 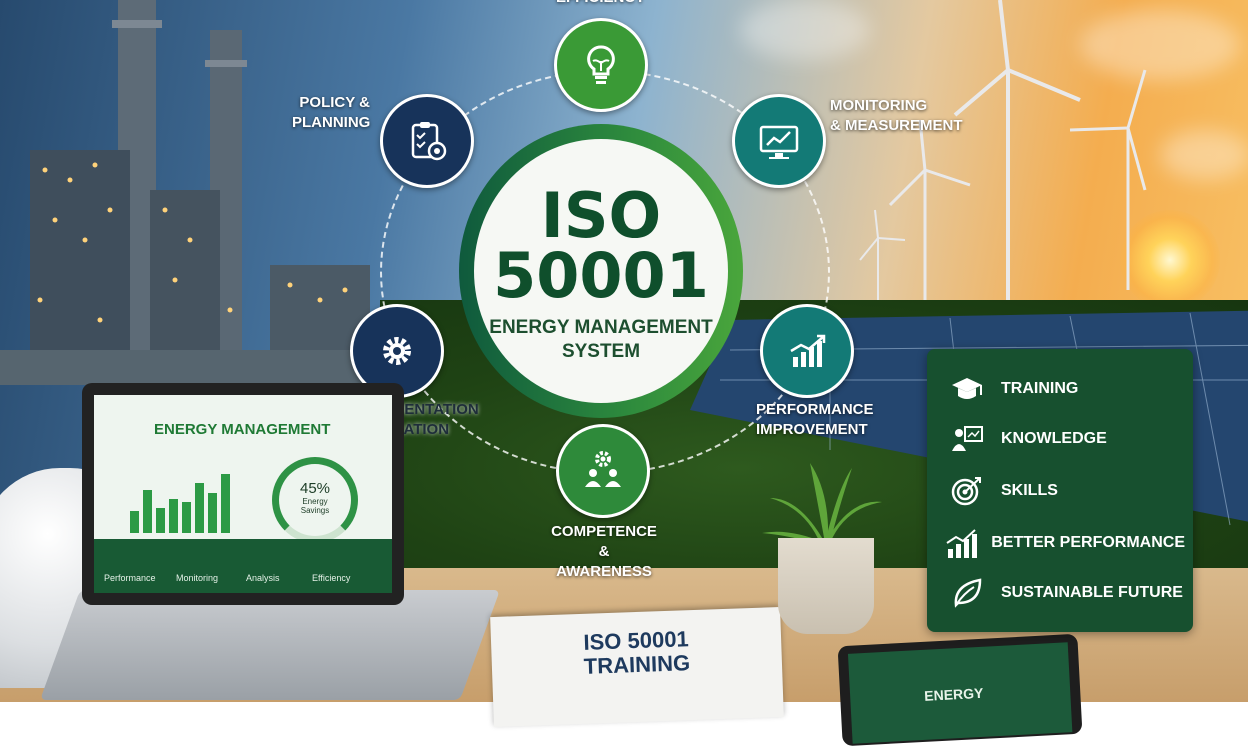 I want to click on efficiency-label: EFFICIENCY, so click(x=600, y=4).